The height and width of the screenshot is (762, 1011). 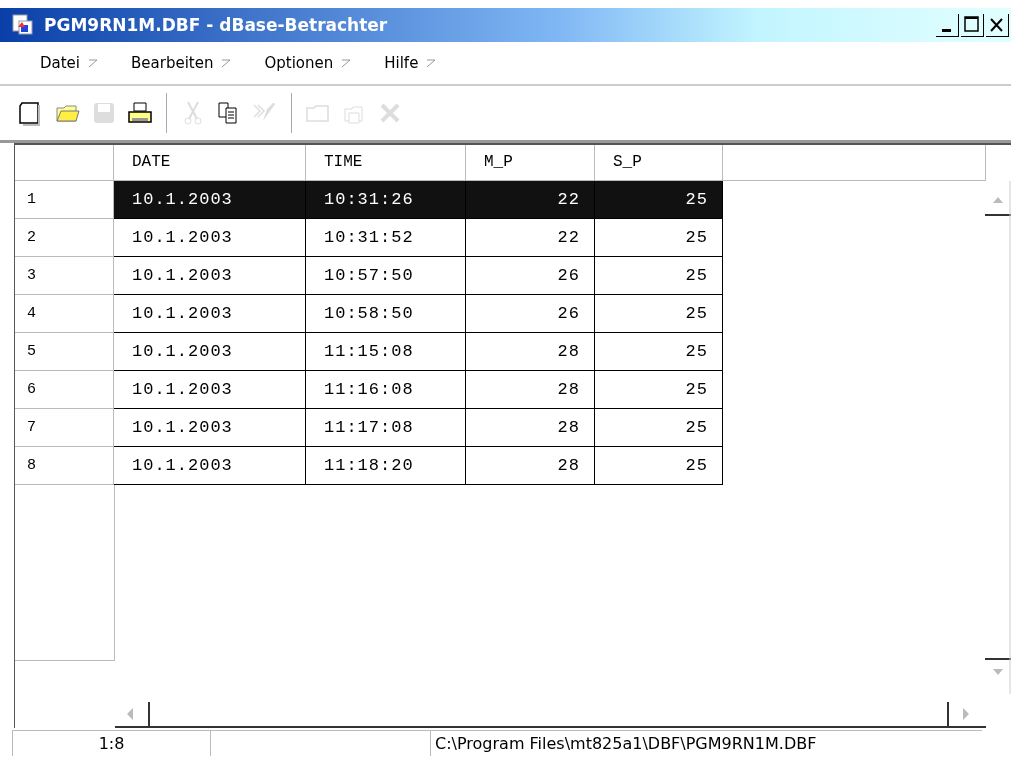 I want to click on window-title: PGM9RN1M.DBF - dBase-Betrachter, so click(x=216, y=25).